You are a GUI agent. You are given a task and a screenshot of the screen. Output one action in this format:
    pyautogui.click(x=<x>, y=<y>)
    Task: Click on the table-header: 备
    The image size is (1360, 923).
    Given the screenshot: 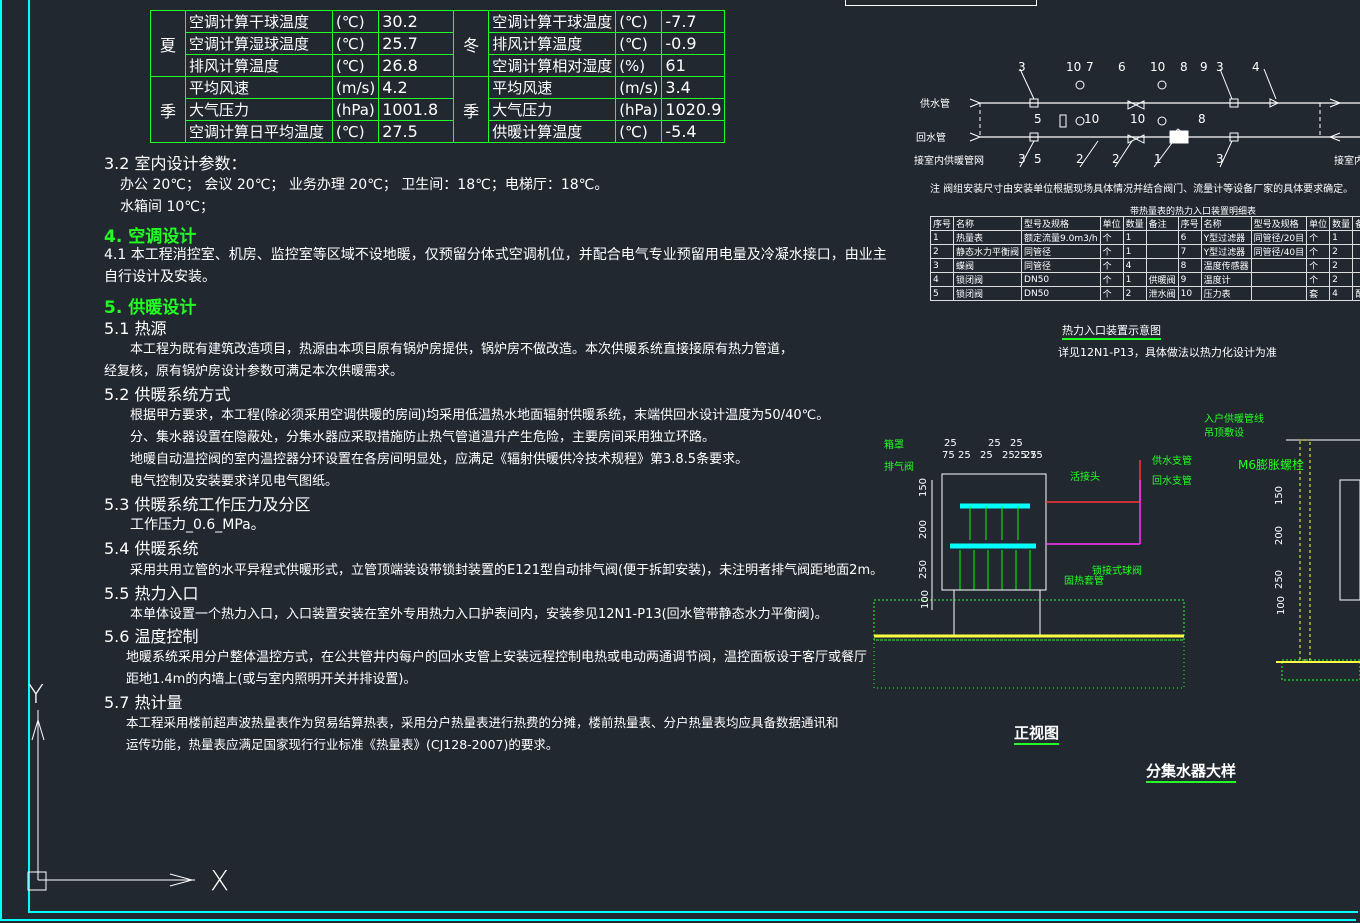 What is the action you would take?
    pyautogui.click(x=1356, y=223)
    